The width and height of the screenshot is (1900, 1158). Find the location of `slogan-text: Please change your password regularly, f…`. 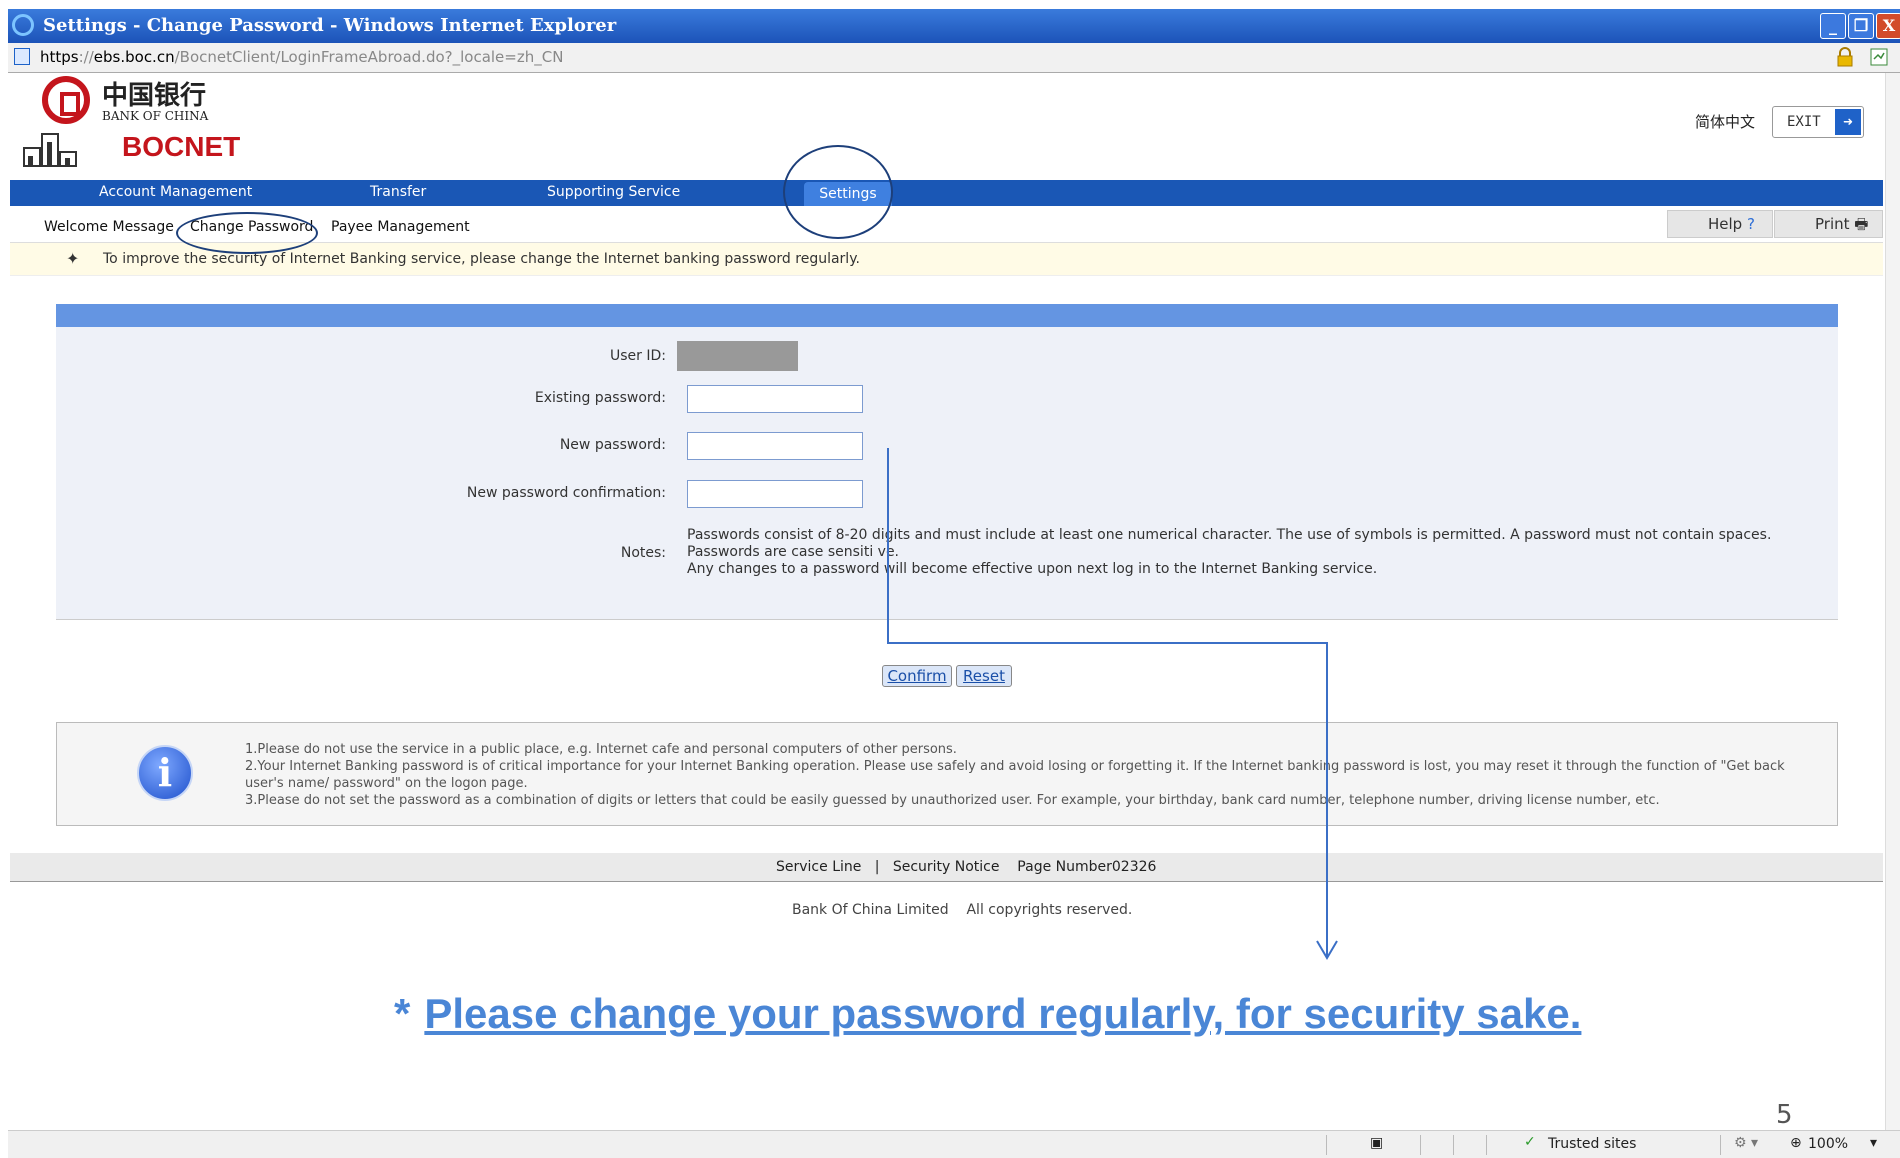

slogan-text: Please change your password regularly, f… is located at coordinates (1003, 1013).